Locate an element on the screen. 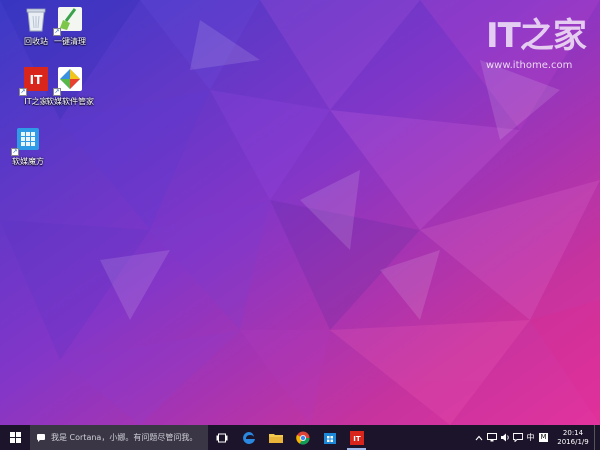 The height and width of the screenshot is (450, 600). desktop-icon-label: 软媒魔方 is located at coordinates (28, 161).